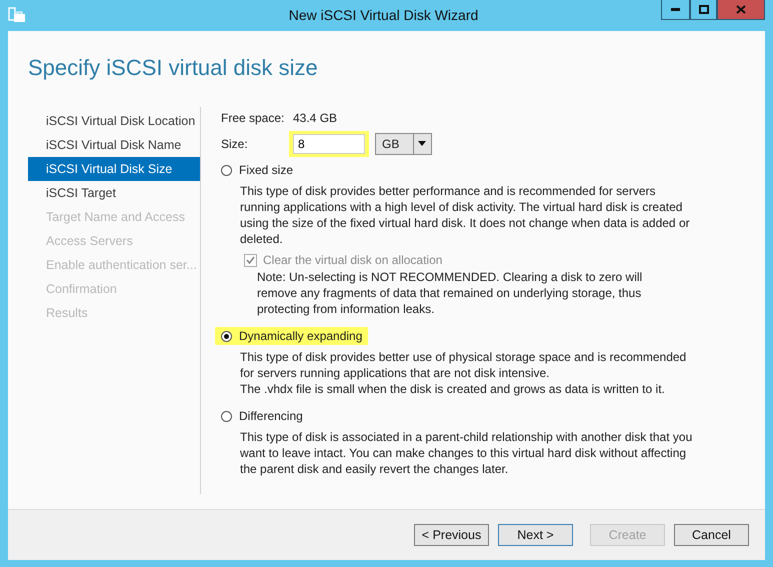 The image size is (773, 567). Describe the element at coordinates (384, 14) in the screenshot. I see `window-title: New iSCSI Virtual Disk Wizard` at that location.